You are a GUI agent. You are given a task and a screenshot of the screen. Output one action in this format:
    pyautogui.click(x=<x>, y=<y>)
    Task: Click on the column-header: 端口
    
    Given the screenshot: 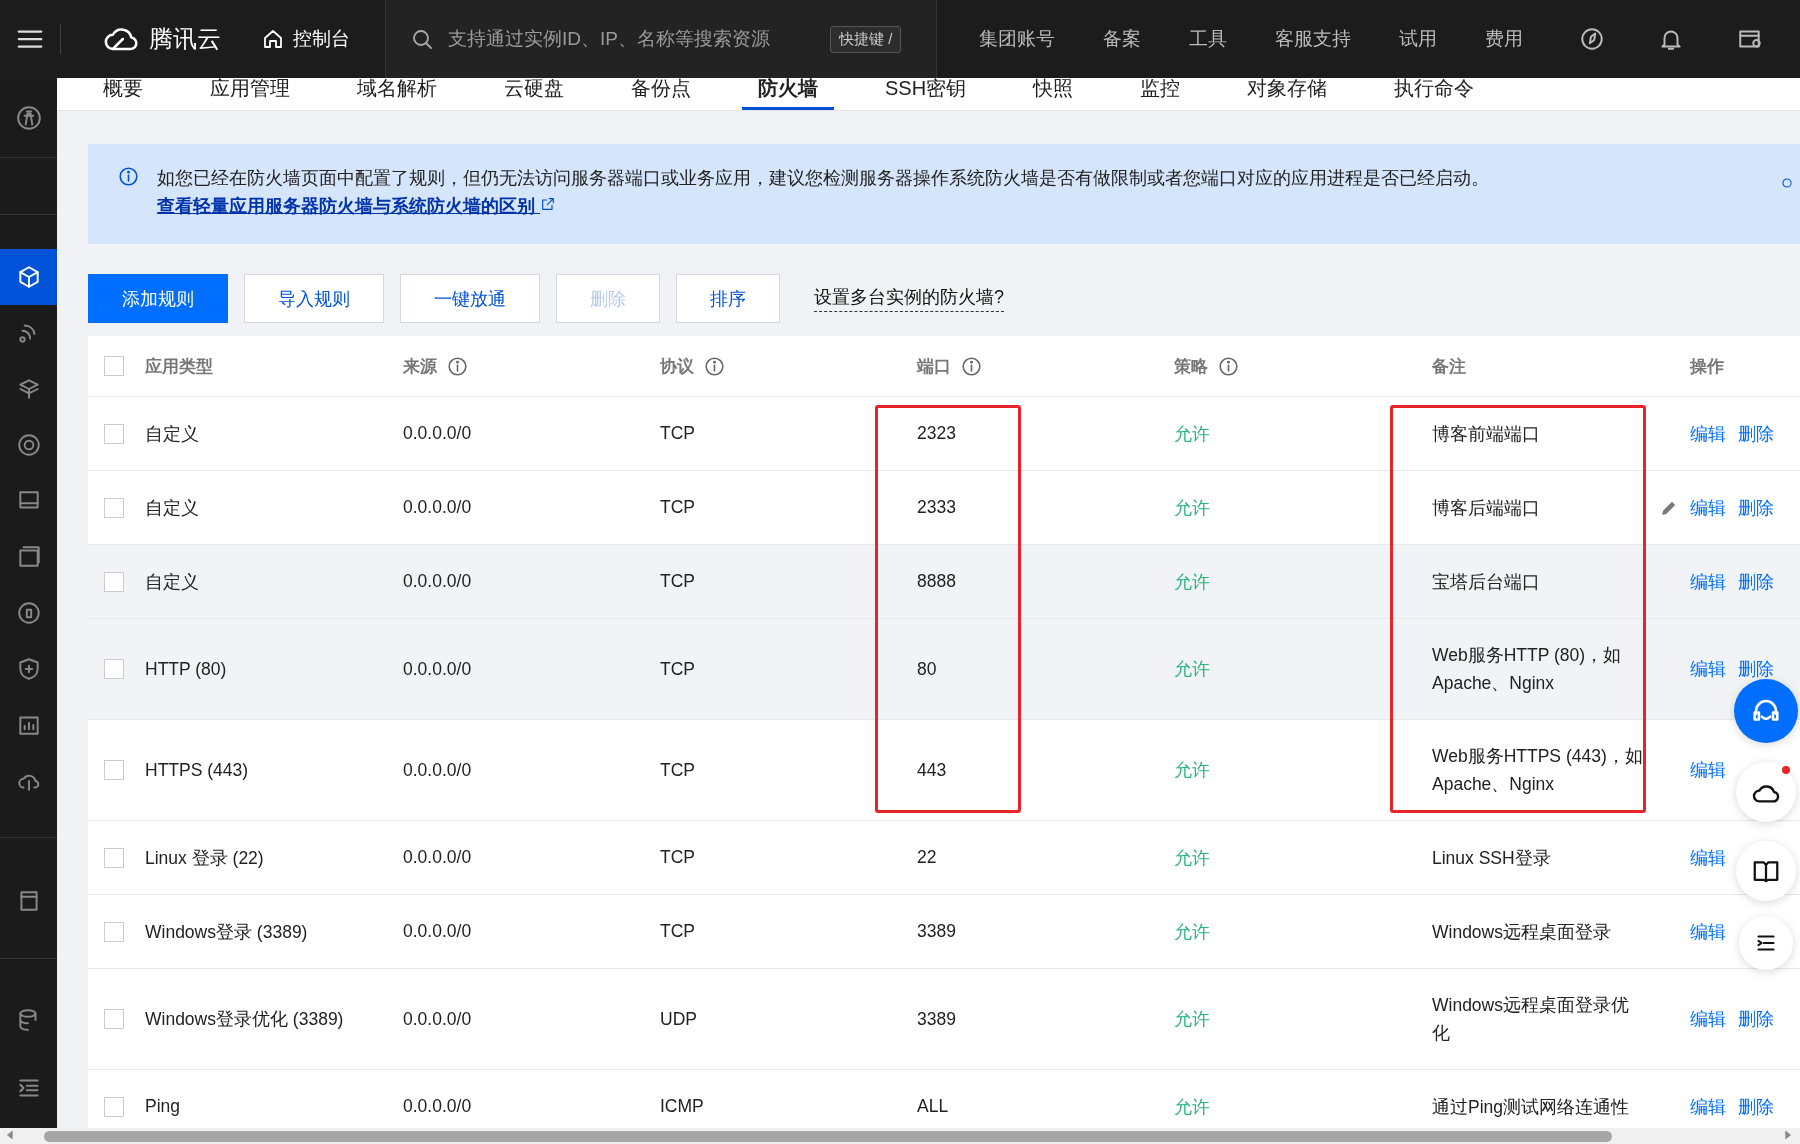 What is the action you would take?
    pyautogui.click(x=934, y=366)
    